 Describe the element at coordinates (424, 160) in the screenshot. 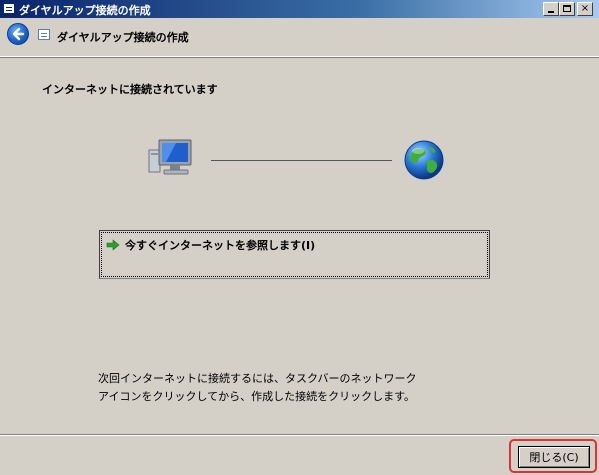

I see `globe-icon` at that location.